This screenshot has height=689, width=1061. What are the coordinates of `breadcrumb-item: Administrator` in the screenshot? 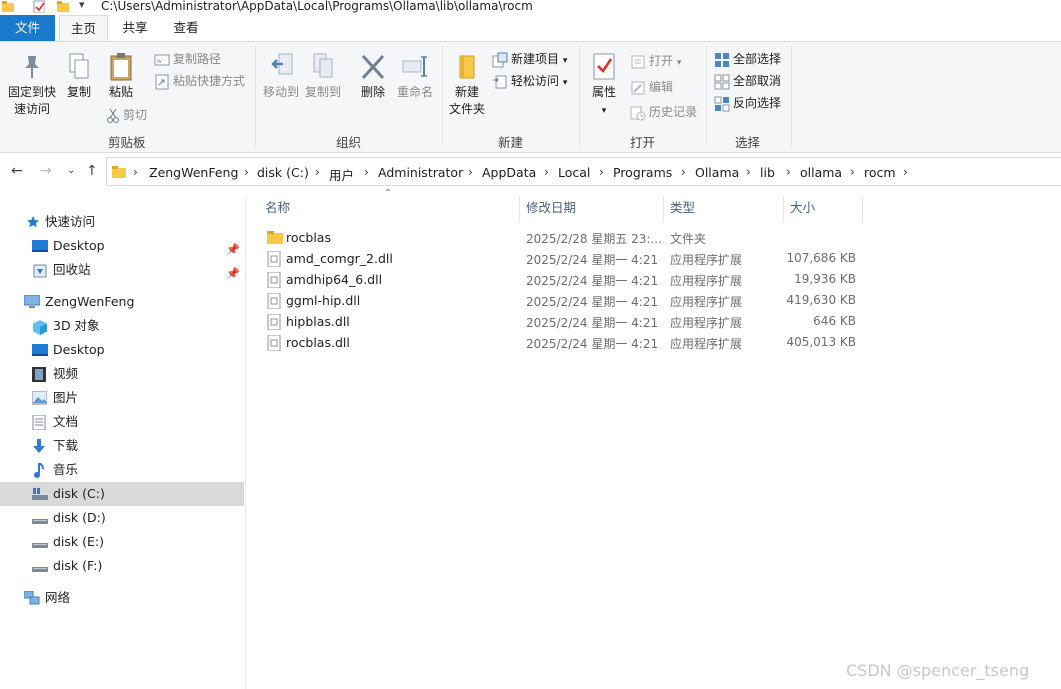 It's located at (420, 172).